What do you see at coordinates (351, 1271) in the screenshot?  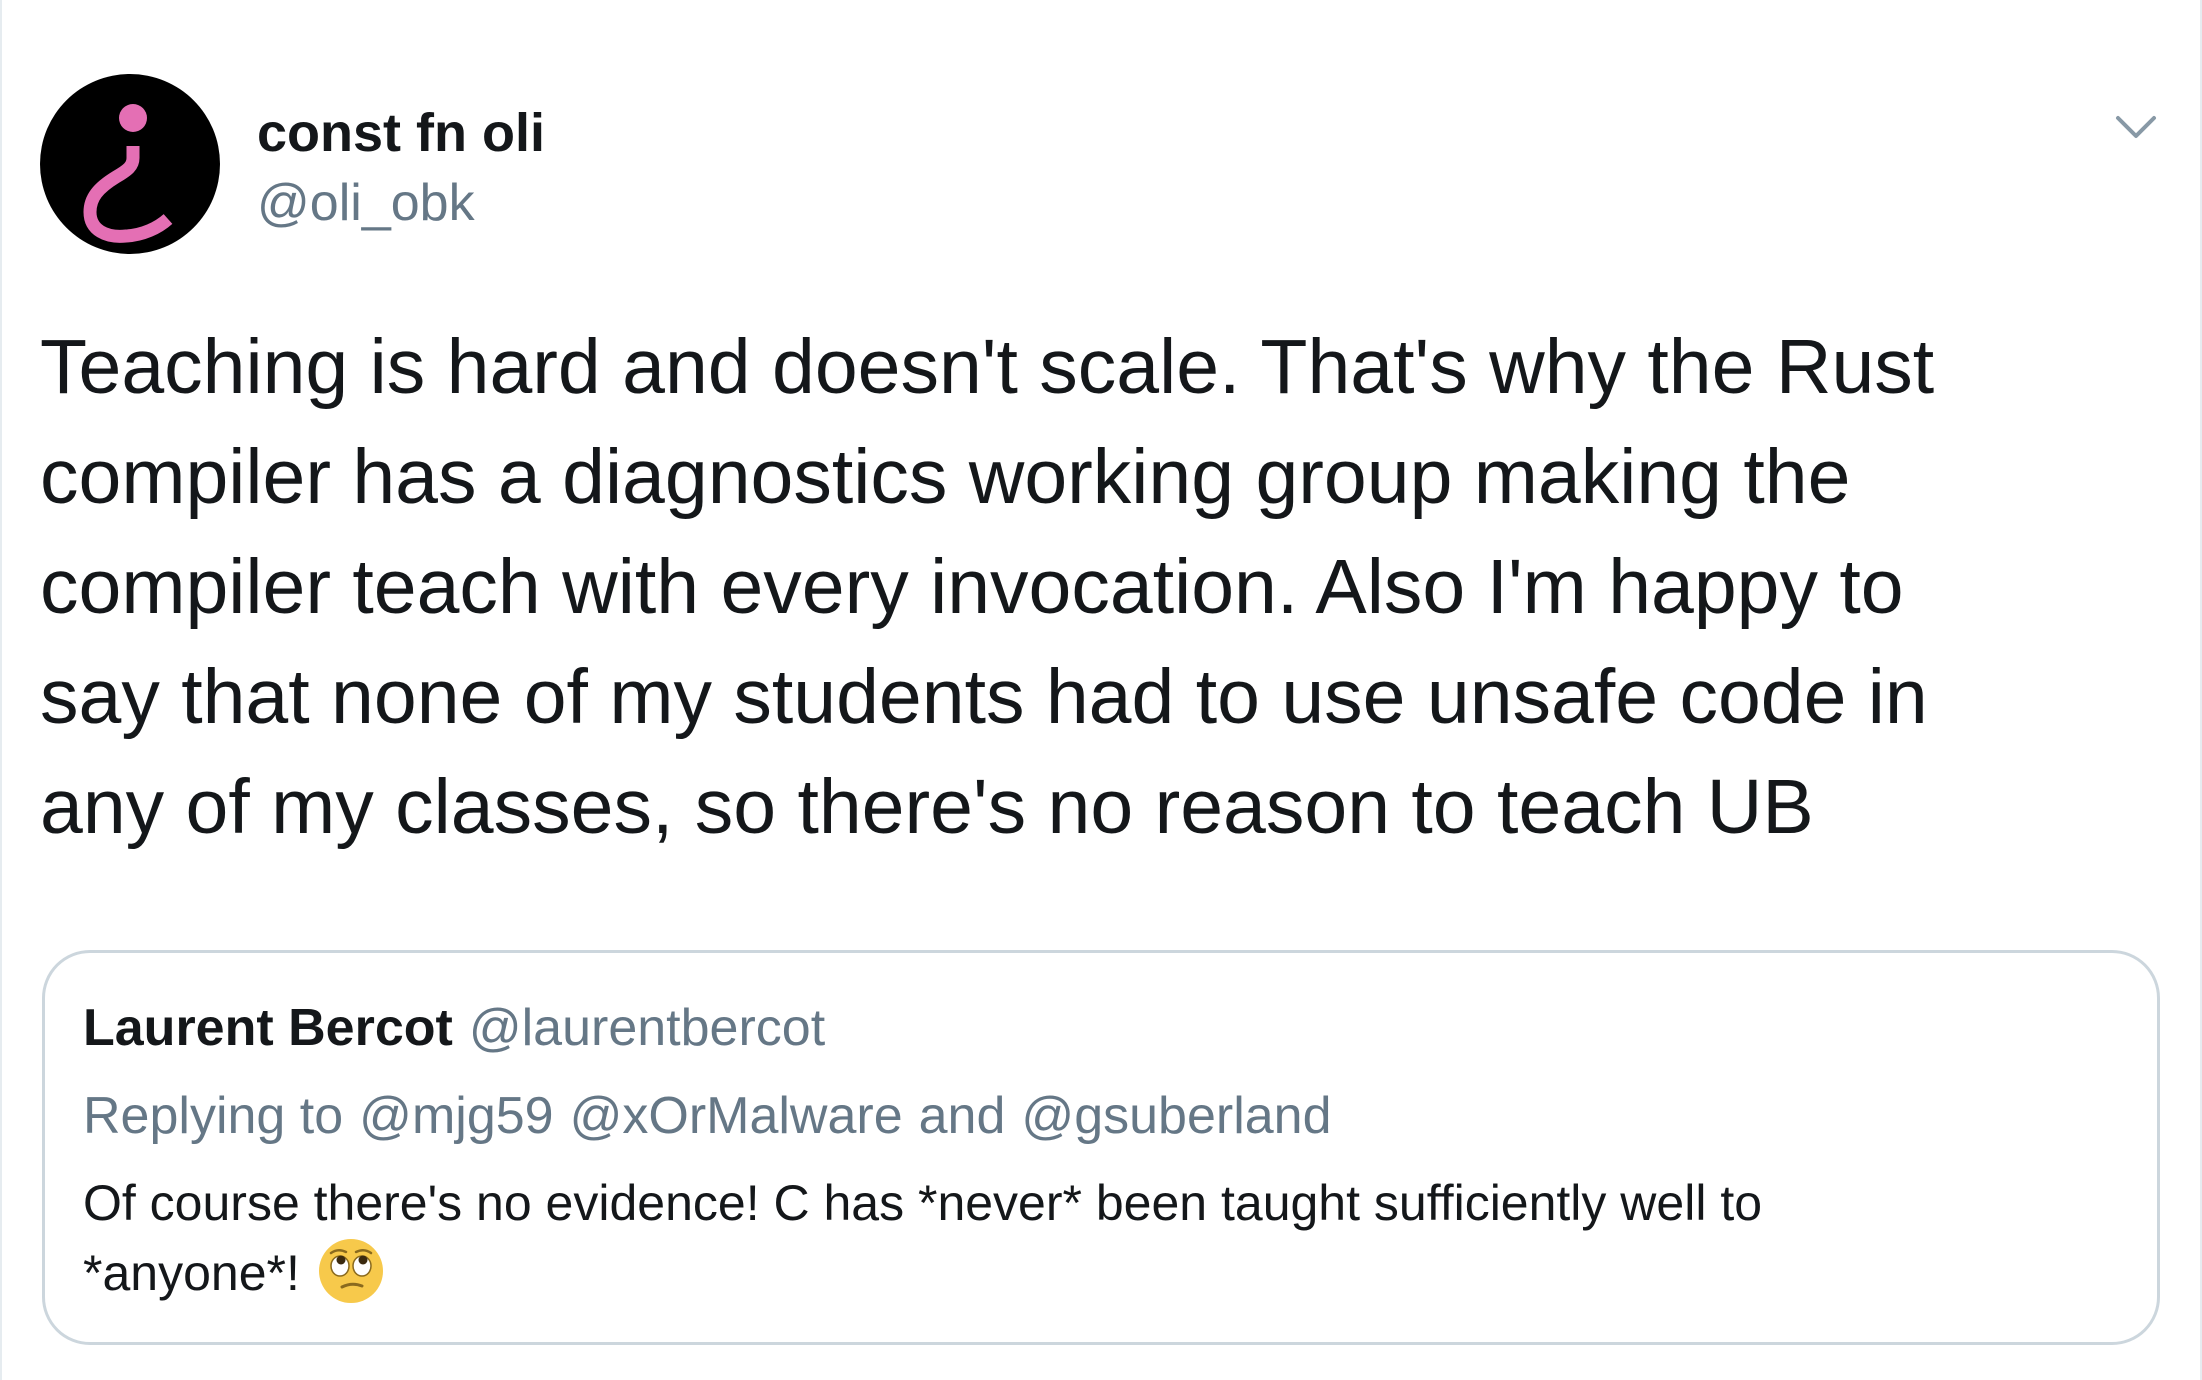 I see `face-with-rolling-eyes-emoji-icon` at bounding box center [351, 1271].